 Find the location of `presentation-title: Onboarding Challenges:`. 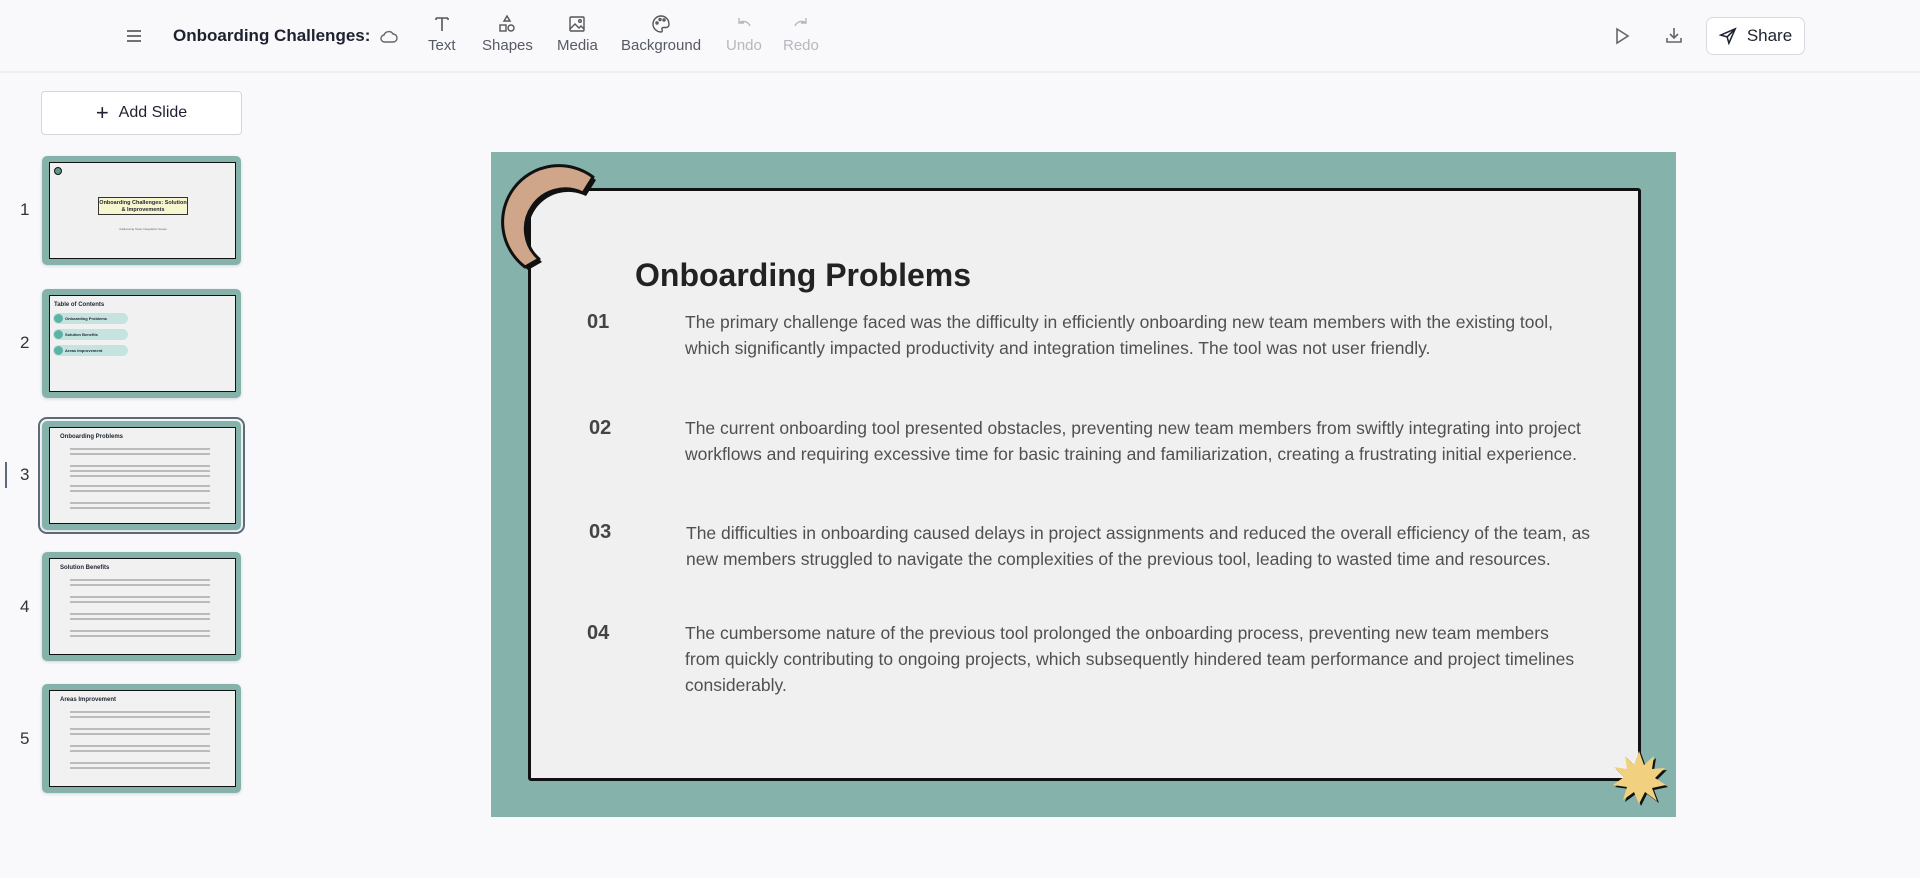

presentation-title: Onboarding Challenges: is located at coordinates (271, 36).